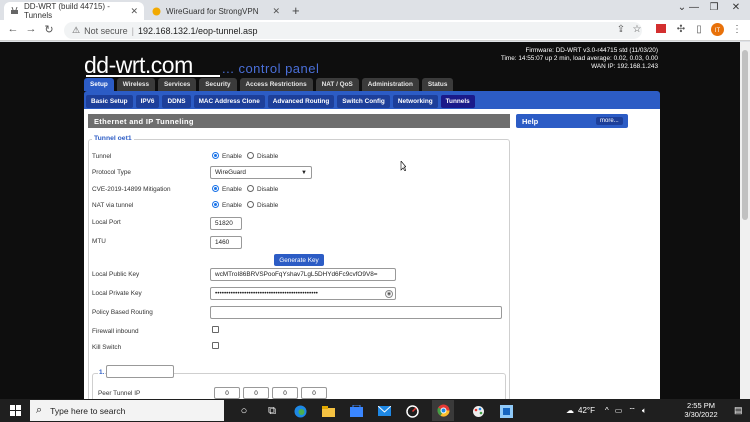 This screenshot has height=422, width=750. Describe the element at coordinates (681, 29) in the screenshot. I see `puzzle-extensions-icon: ✣` at that location.